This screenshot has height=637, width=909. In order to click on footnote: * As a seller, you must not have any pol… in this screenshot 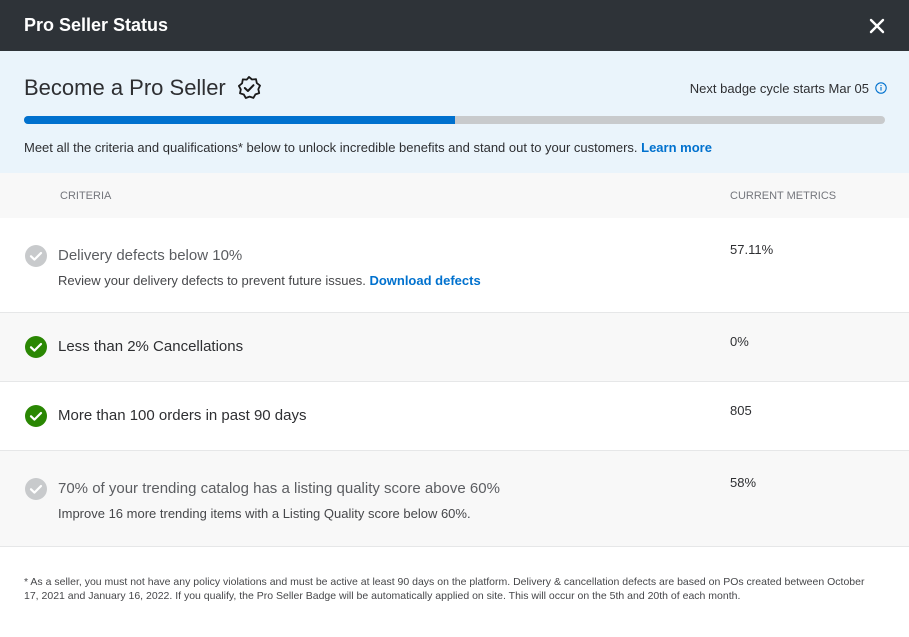, I will do `click(444, 589)`.